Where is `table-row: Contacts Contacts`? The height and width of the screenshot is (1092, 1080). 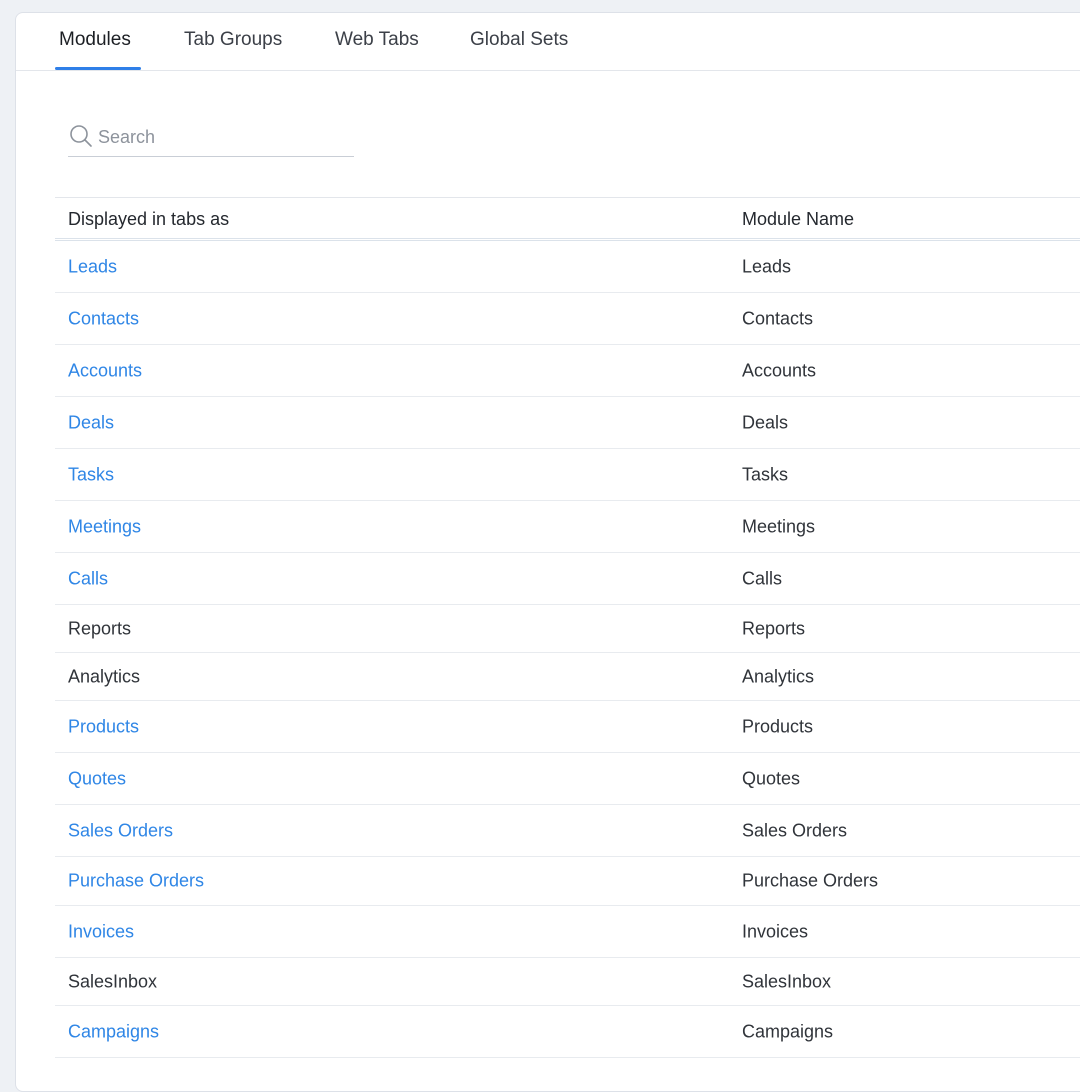
table-row: Contacts Contacts is located at coordinates (567, 319).